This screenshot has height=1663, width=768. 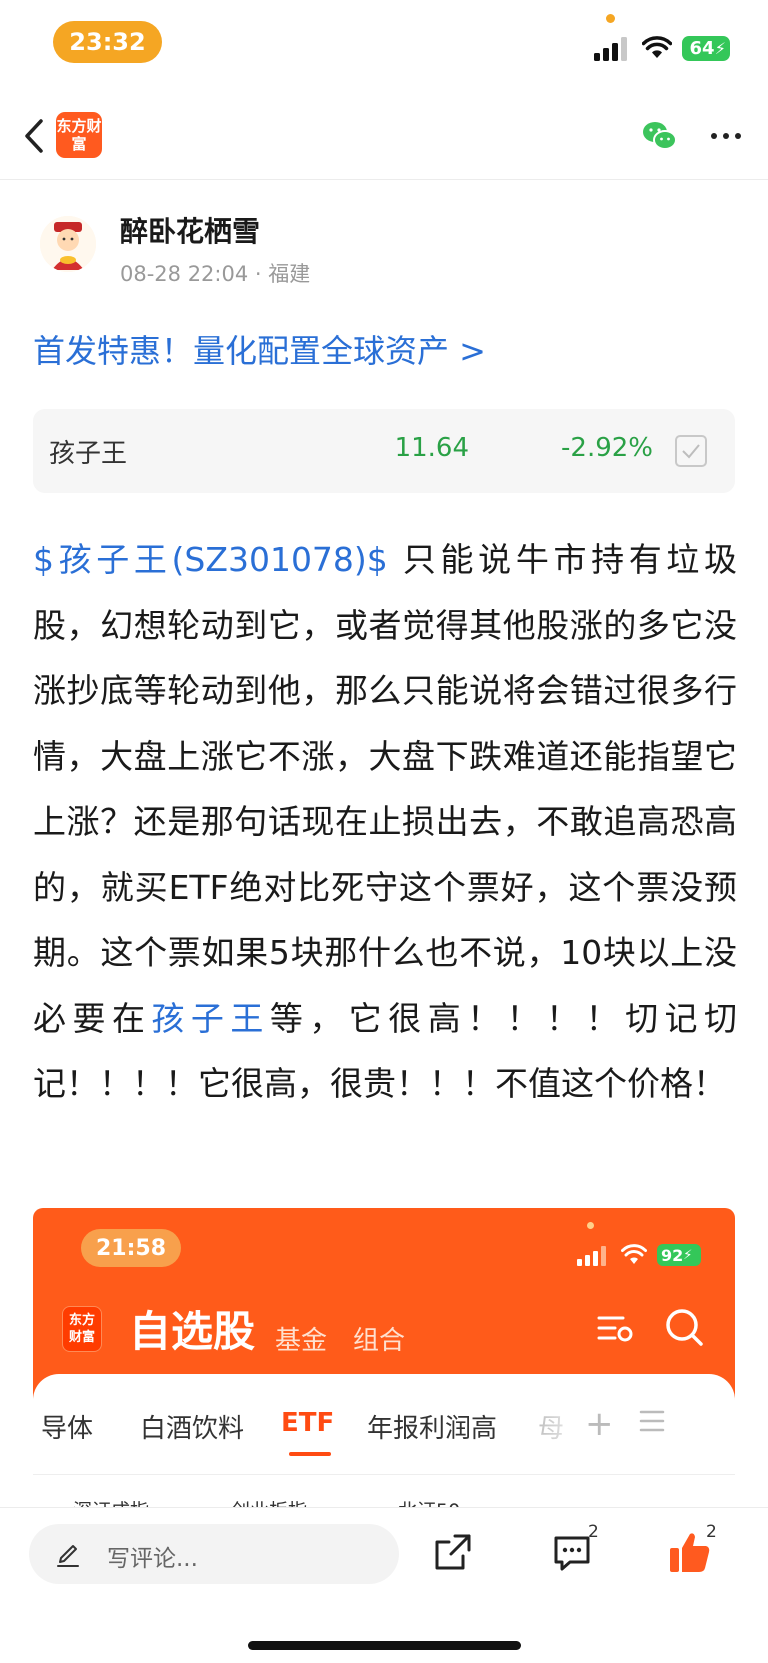 I want to click on pencil-icon, so click(x=68, y=1556).